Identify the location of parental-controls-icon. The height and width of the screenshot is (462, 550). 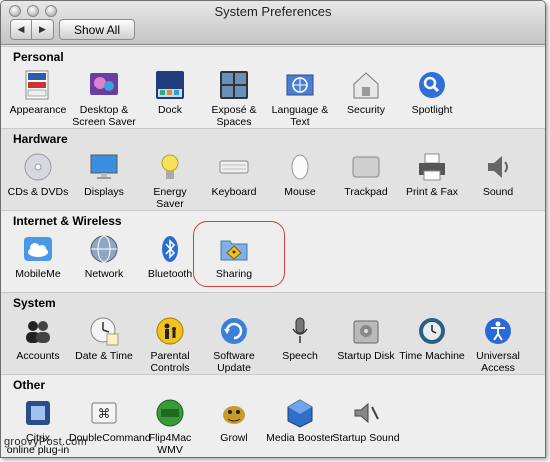
(170, 331).